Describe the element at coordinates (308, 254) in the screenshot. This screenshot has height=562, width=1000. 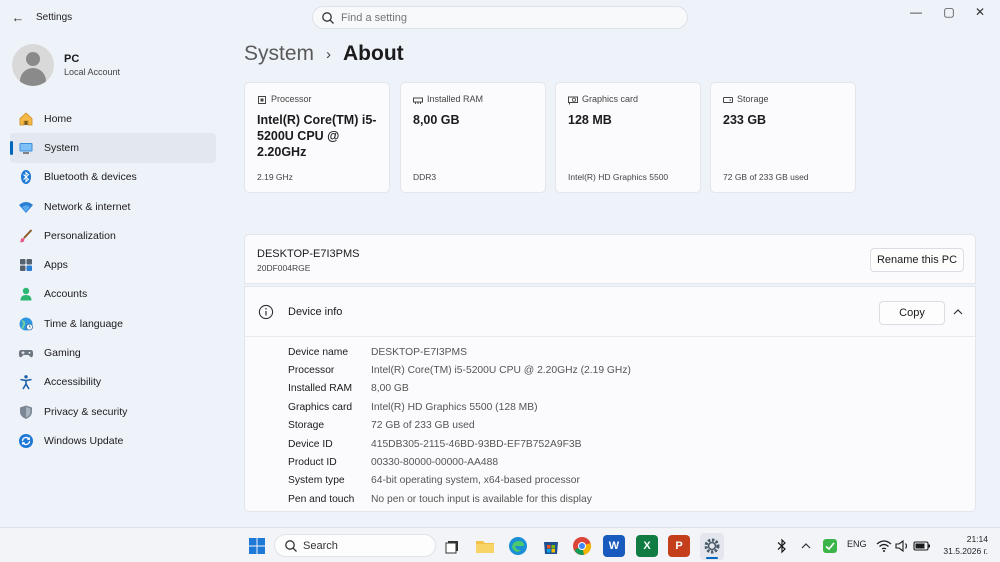
I see `pc-name: DESKTOP-E7I3PMS` at that location.